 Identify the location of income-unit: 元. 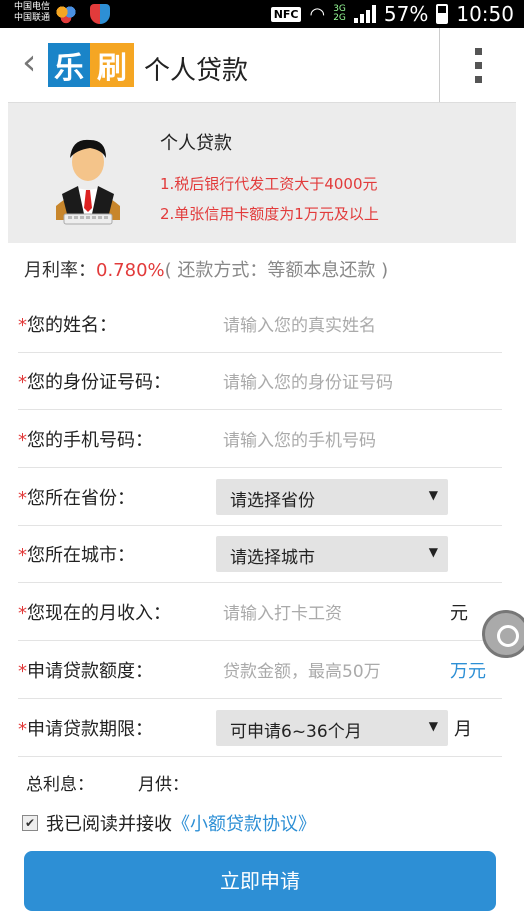
(459, 613).